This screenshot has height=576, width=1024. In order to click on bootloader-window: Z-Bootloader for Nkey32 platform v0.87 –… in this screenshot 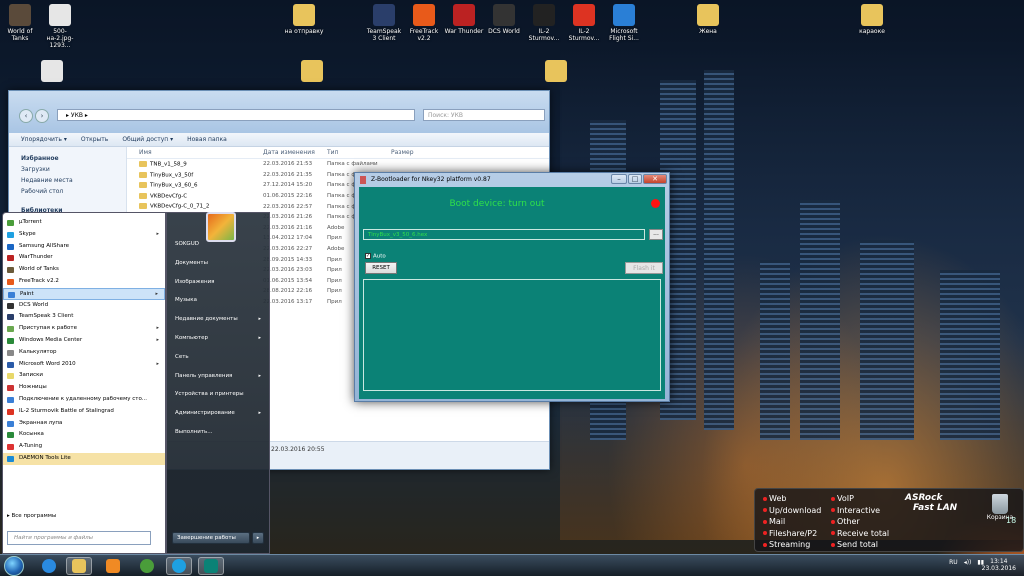, I will do `click(512, 287)`.